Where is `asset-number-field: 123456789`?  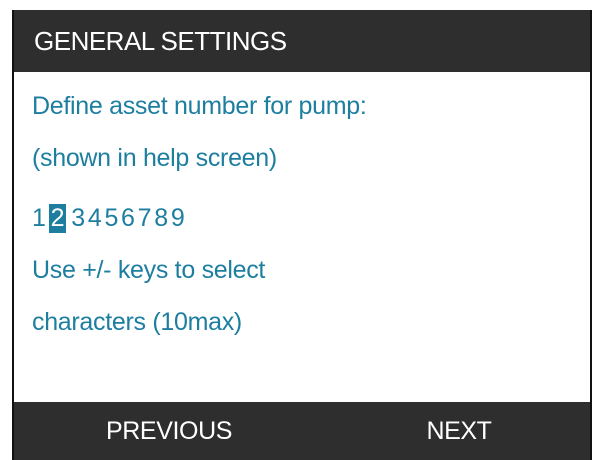
asset-number-field: 123456789 is located at coordinates (109, 218).